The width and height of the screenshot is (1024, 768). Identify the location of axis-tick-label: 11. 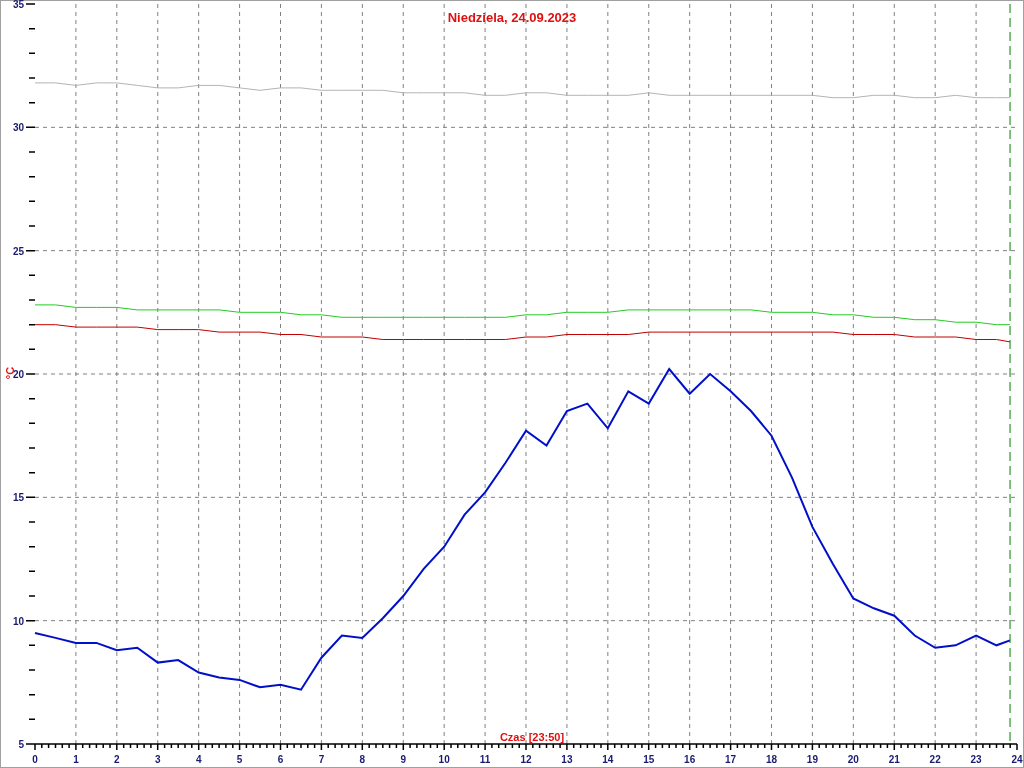
(485, 759).